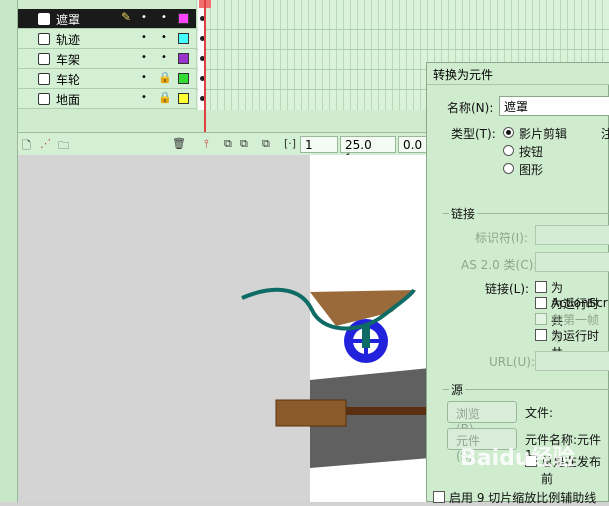  I want to click on file-label: 文件:, so click(539, 413).